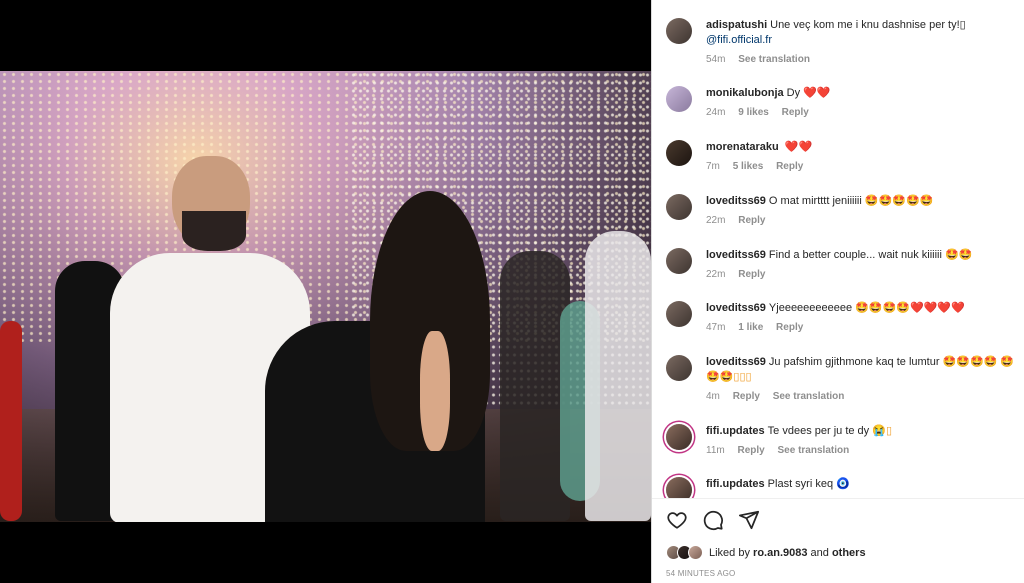 The width and height of the screenshot is (1024, 583). What do you see at coordinates (820, 201) in the screenshot?
I see `comment-text: loveditss69 O mat mirtttt jeniiiiii 🤩🤩🤩🤩🤩` at bounding box center [820, 201].